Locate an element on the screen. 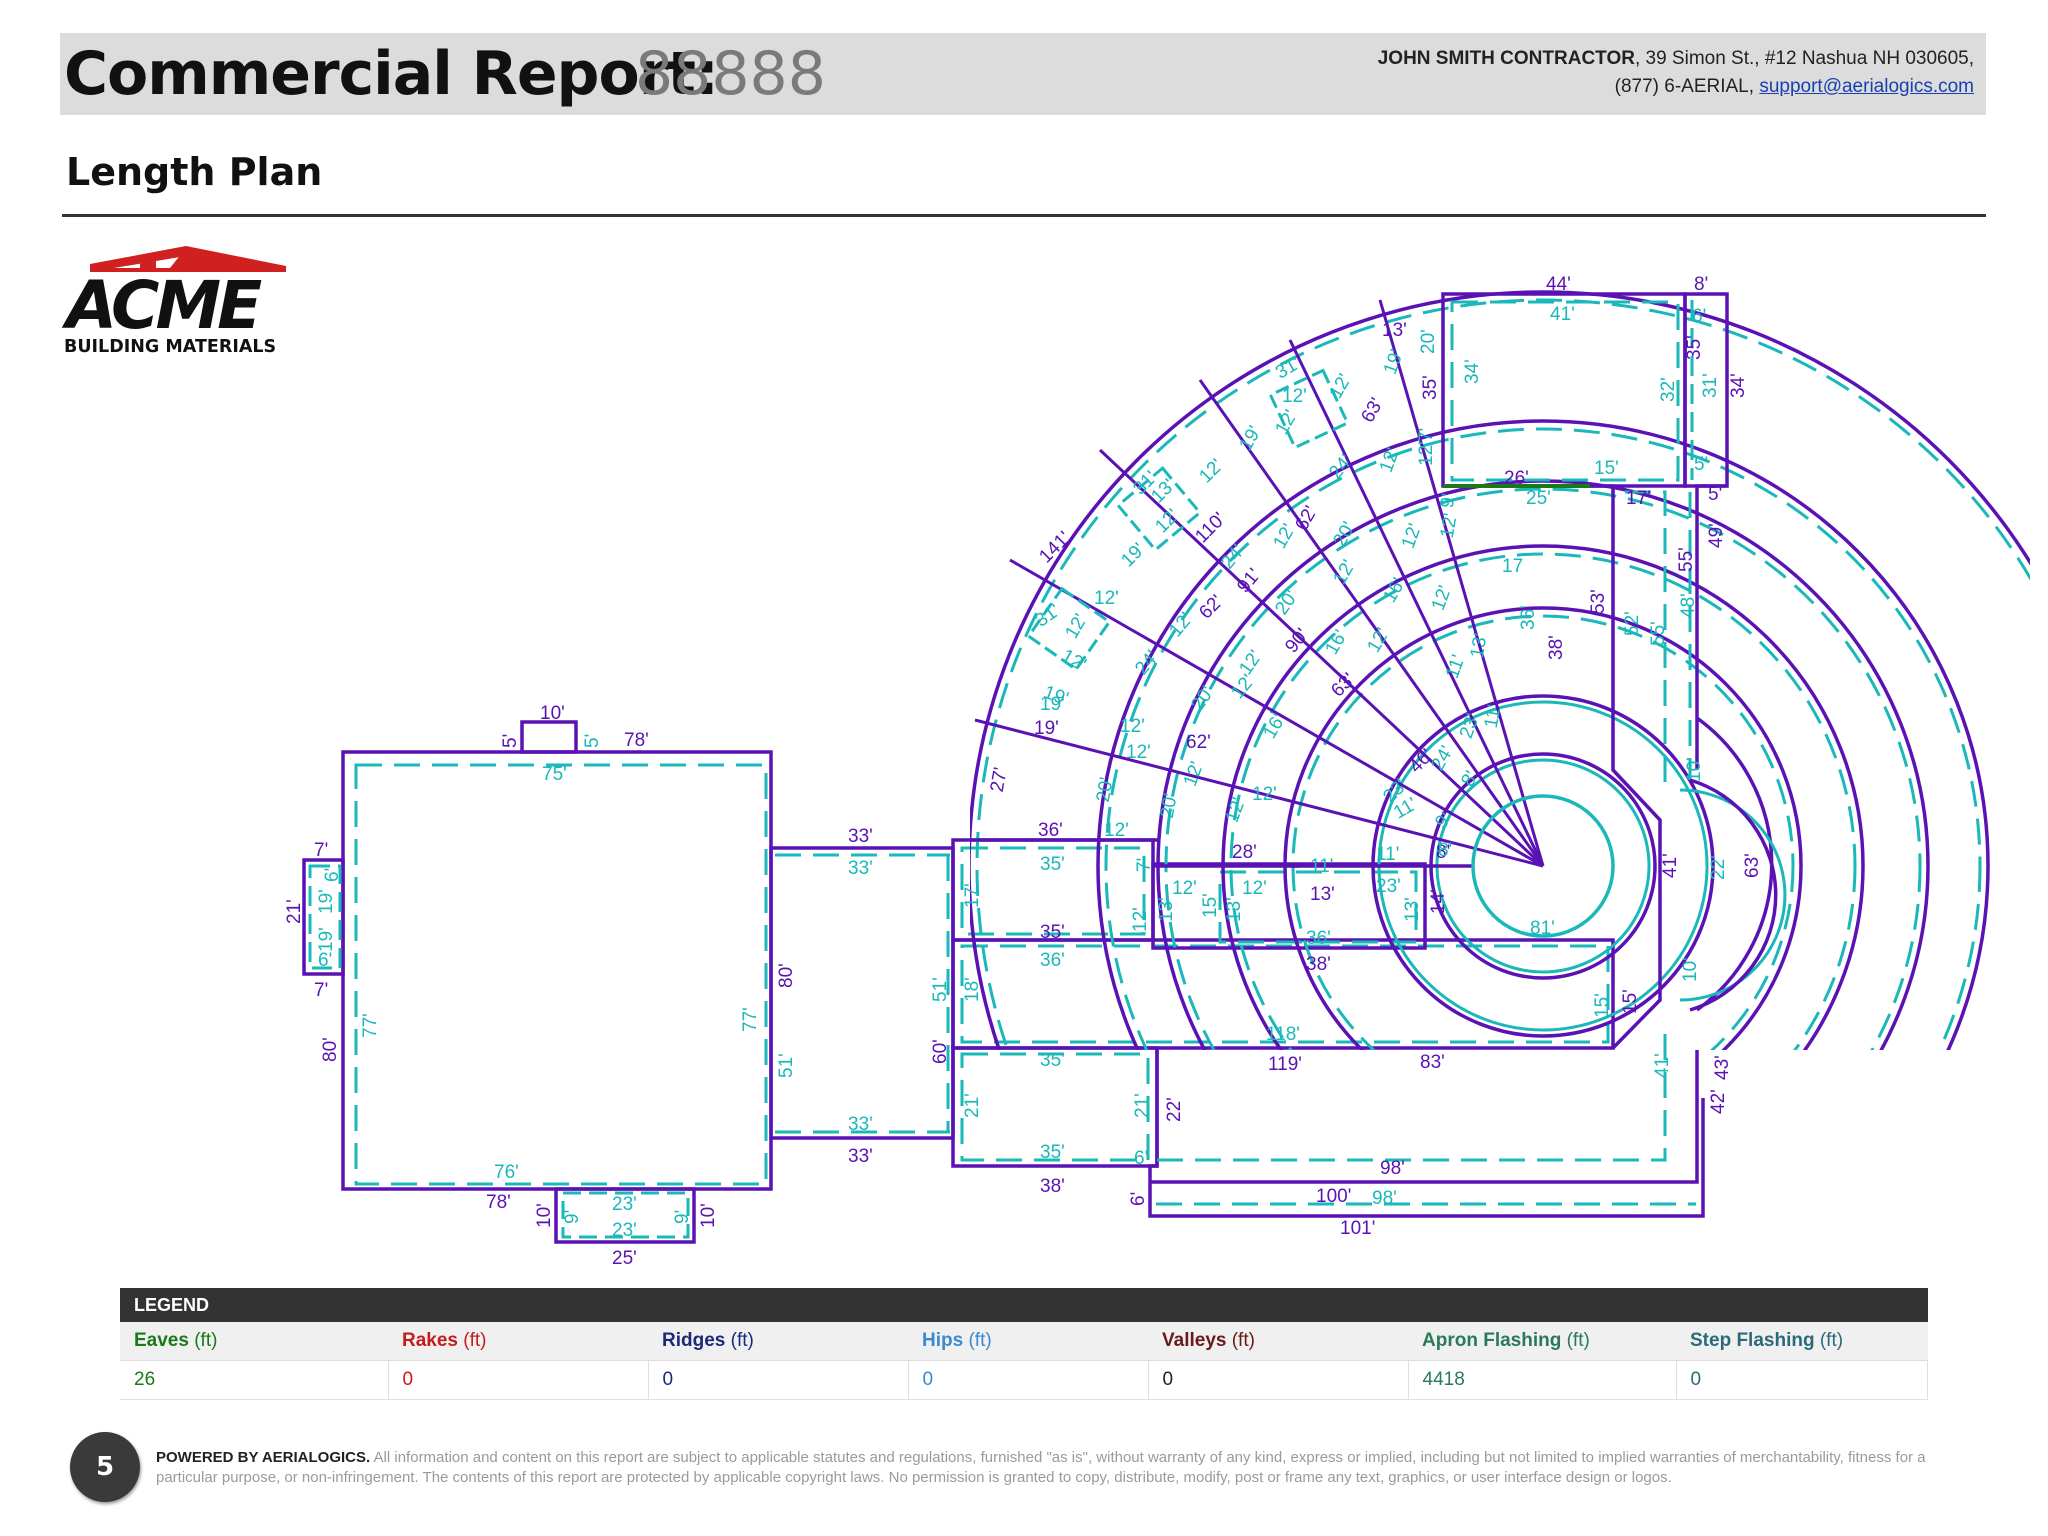 The width and height of the screenshot is (2048, 1536). dim-label: 14' is located at coordinates (1438, 901).